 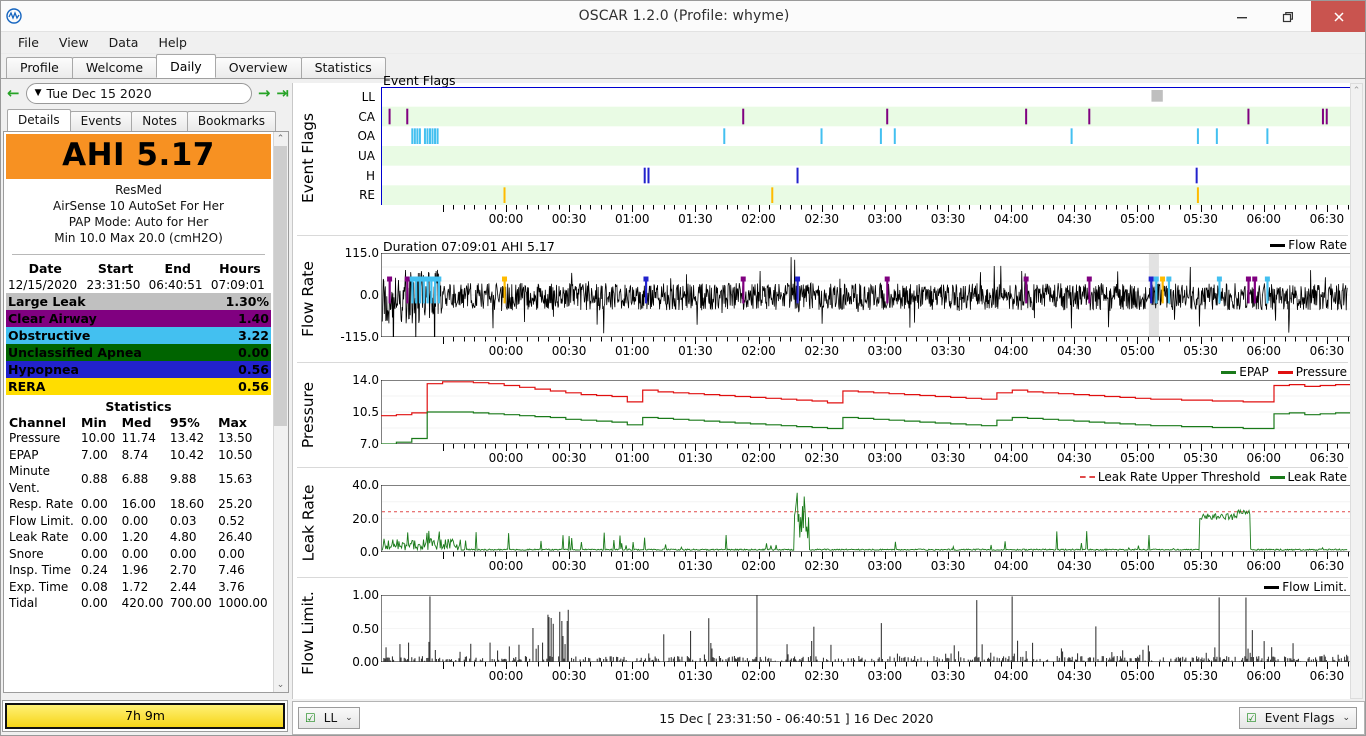 I want to click on scroll-up-icon: ⌃, so click(x=280, y=139).